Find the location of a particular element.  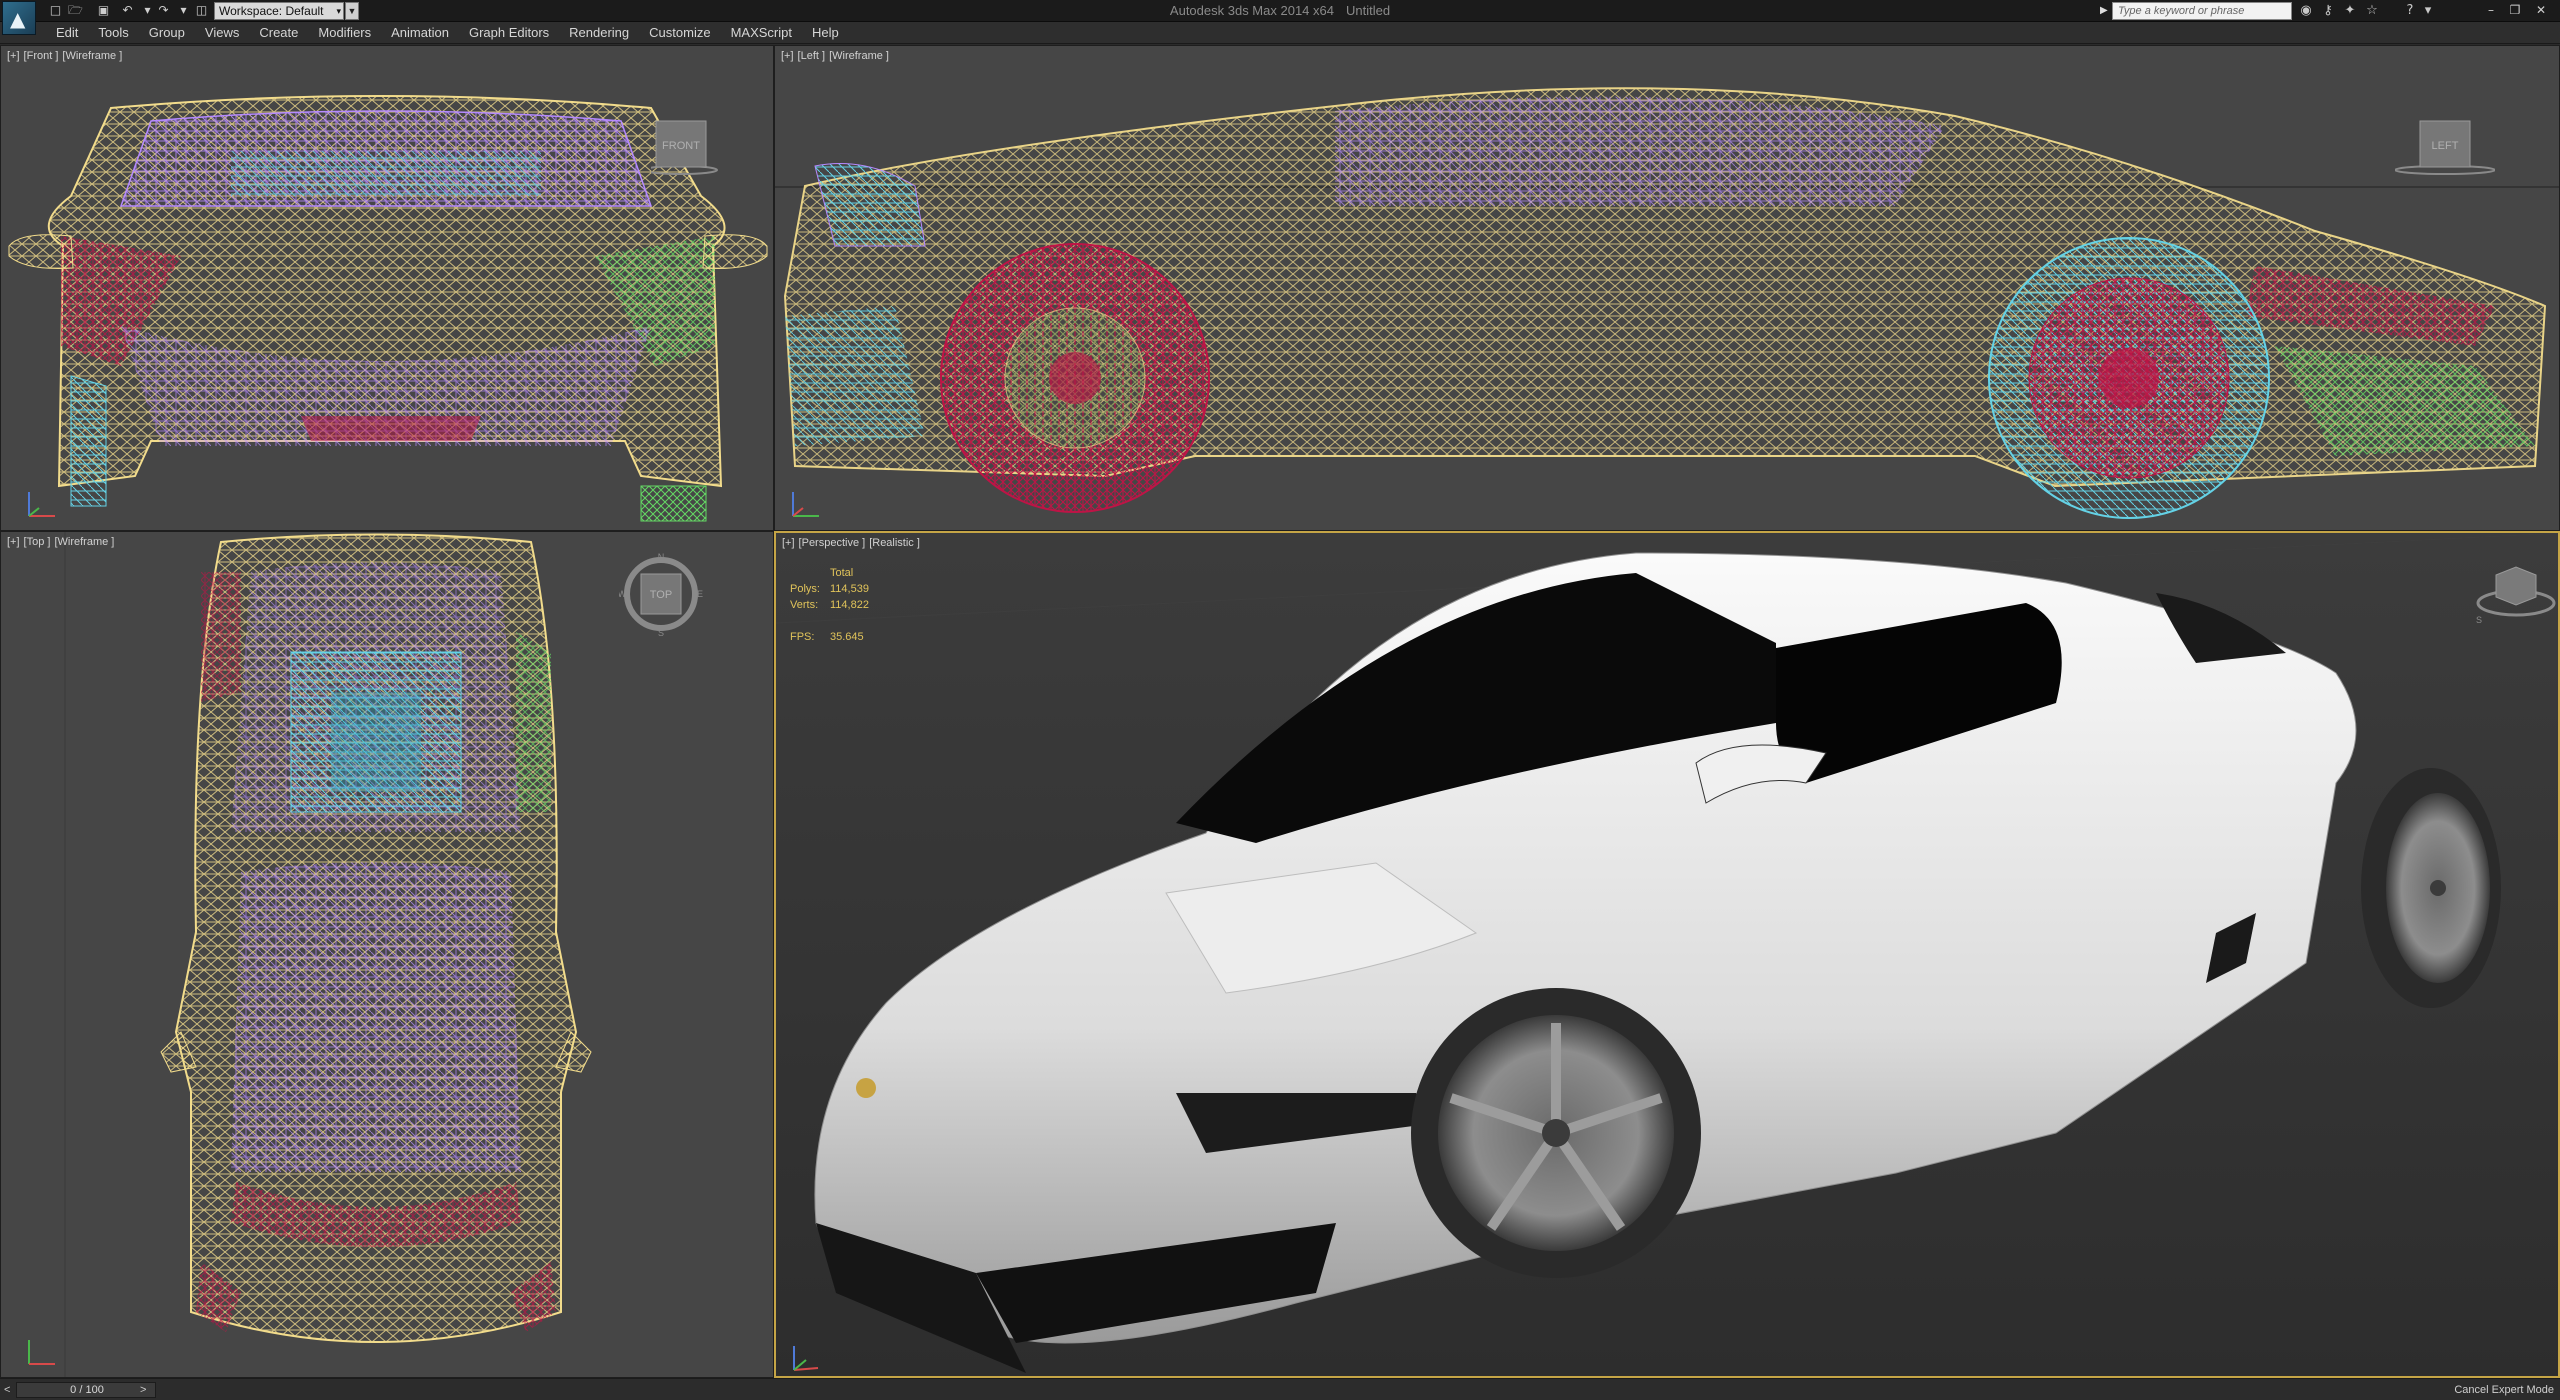

stats-polys-value: 114,539 is located at coordinates (849, 589).